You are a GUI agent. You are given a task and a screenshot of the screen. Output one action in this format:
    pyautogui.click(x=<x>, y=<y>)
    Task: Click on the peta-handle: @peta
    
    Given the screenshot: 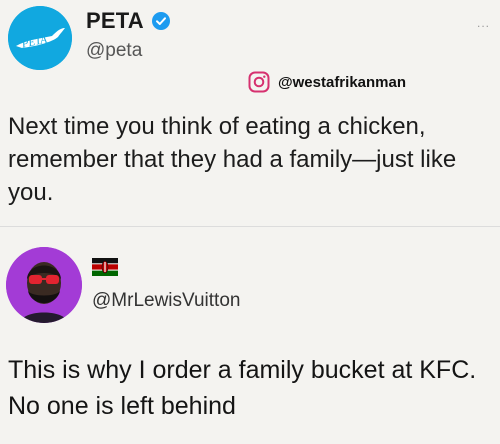 What is the action you would take?
    pyautogui.click(x=114, y=51)
    